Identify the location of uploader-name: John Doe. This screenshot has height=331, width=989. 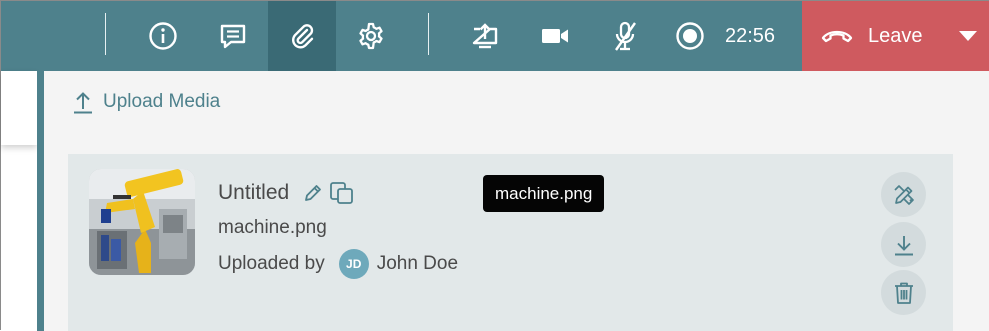
(417, 263).